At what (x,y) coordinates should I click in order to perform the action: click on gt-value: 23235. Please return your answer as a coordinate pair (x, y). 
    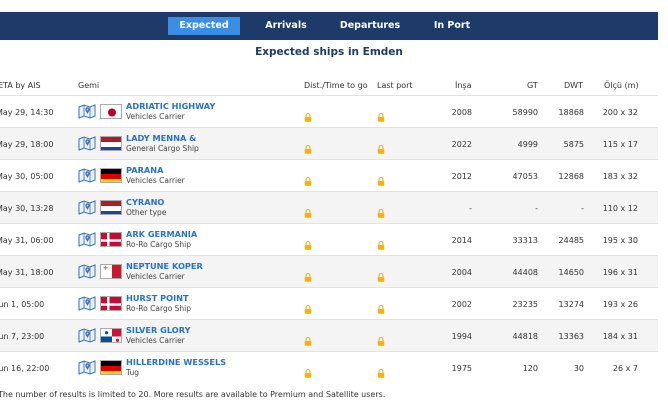
    Looking at the image, I should click on (525, 304).